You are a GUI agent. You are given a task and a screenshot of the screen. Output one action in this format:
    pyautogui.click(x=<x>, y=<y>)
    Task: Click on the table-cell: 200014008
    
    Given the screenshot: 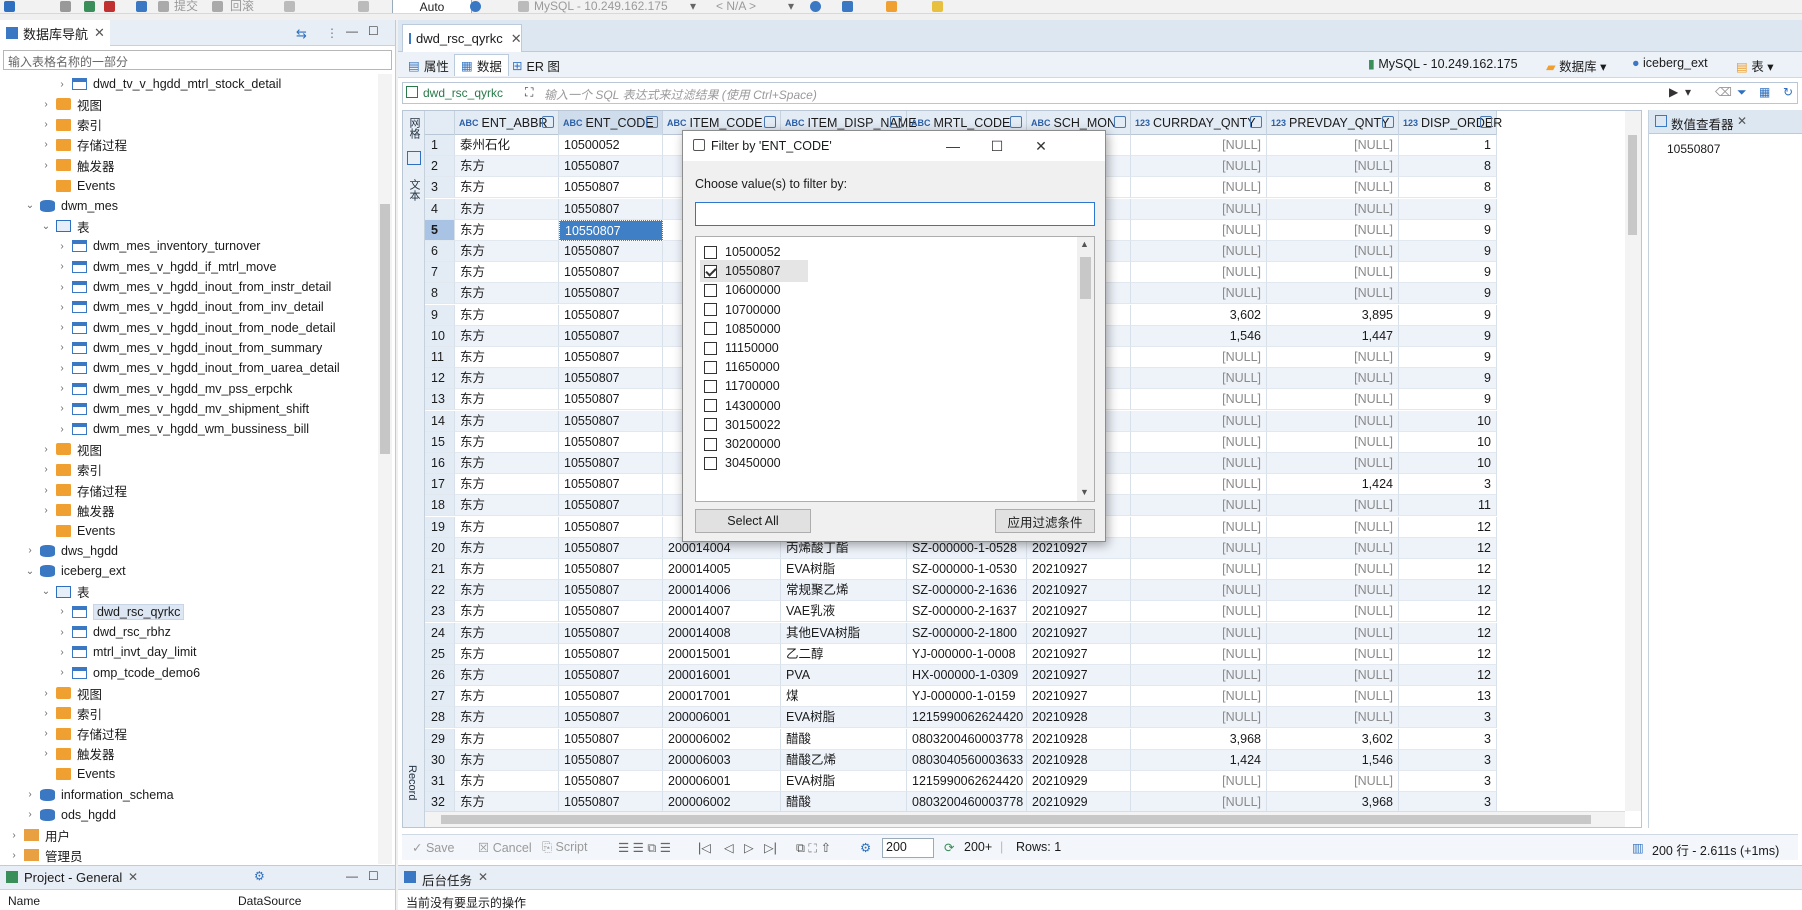 What is the action you would take?
    pyautogui.click(x=722, y=633)
    